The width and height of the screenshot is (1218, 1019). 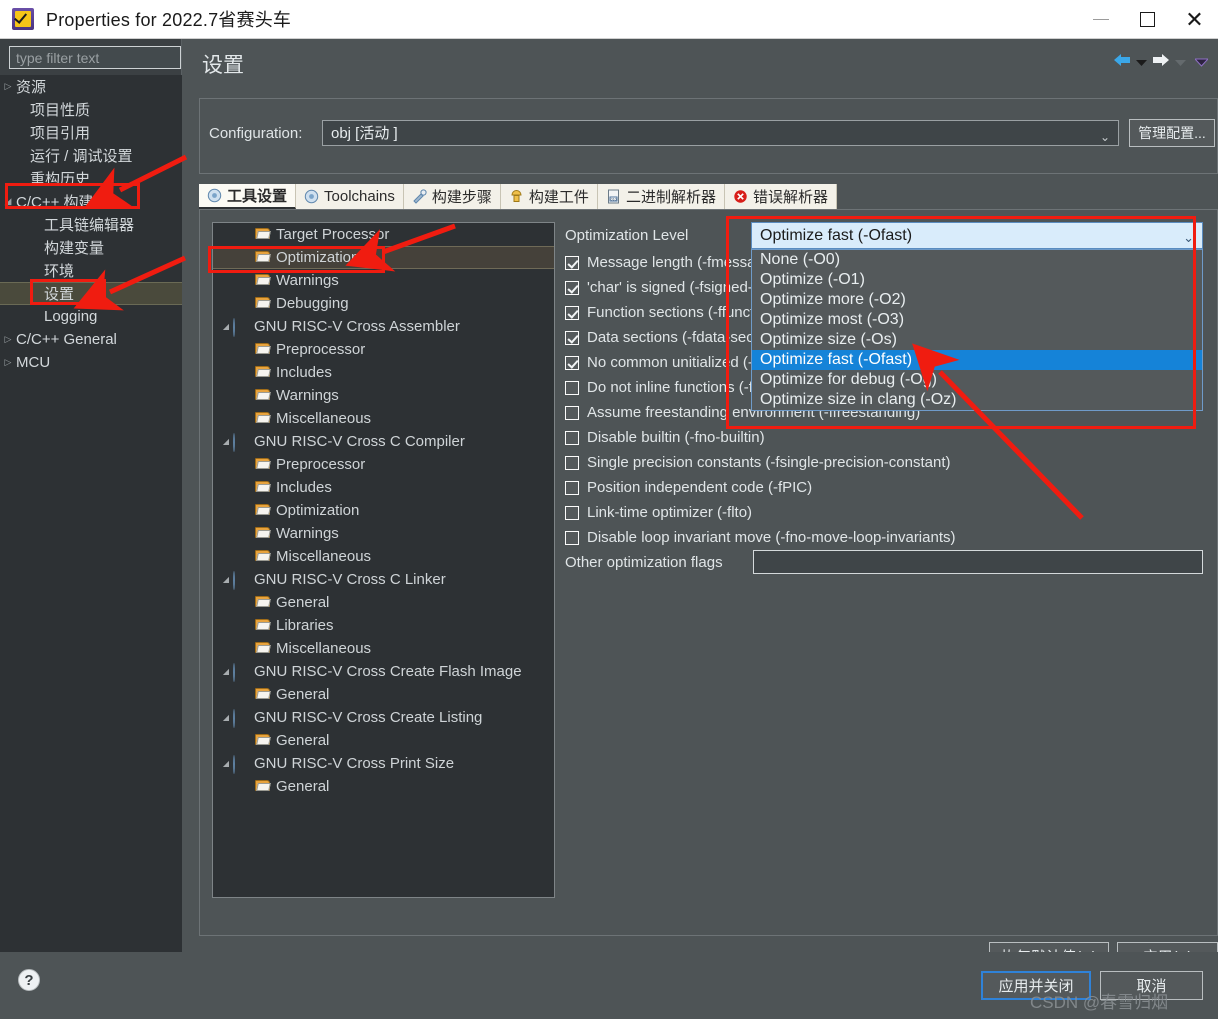 I want to click on back-dropdown-icon, so click(x=1141, y=63).